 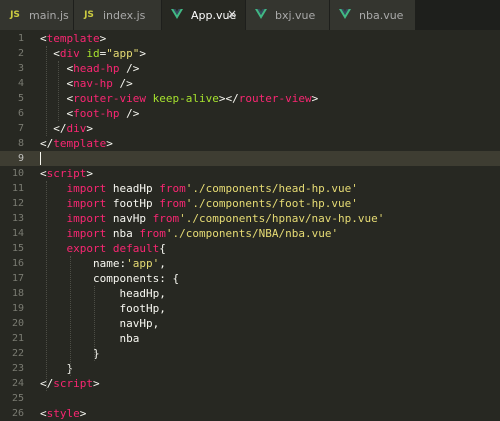 I want to click on code-token: from, so click(x=172, y=203).